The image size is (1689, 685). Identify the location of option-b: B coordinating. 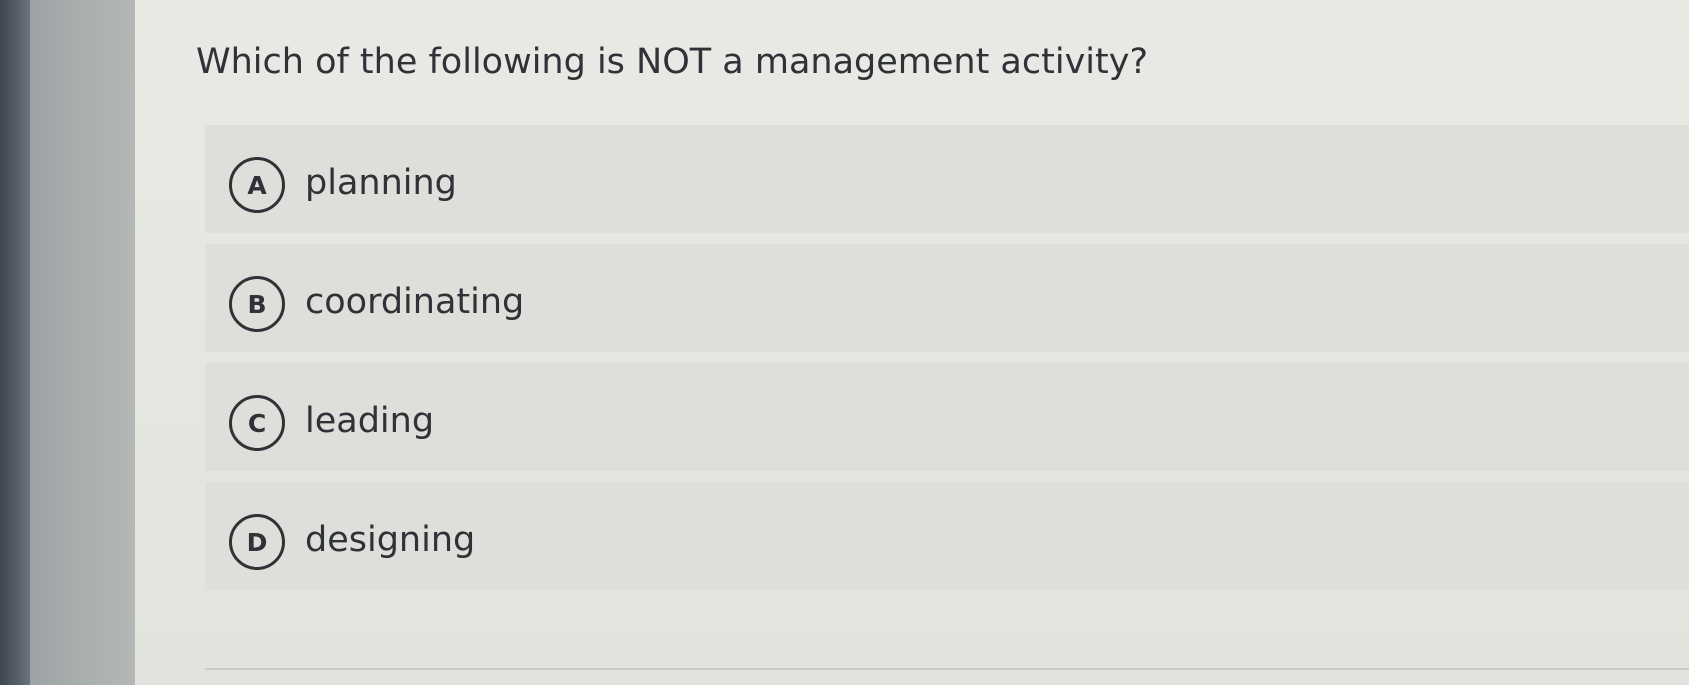
(947, 298).